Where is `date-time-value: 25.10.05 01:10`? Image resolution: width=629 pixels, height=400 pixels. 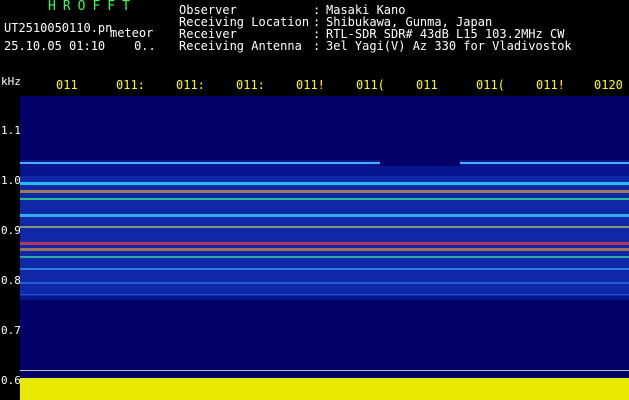 date-time-value: 25.10.05 01:10 is located at coordinates (55, 46).